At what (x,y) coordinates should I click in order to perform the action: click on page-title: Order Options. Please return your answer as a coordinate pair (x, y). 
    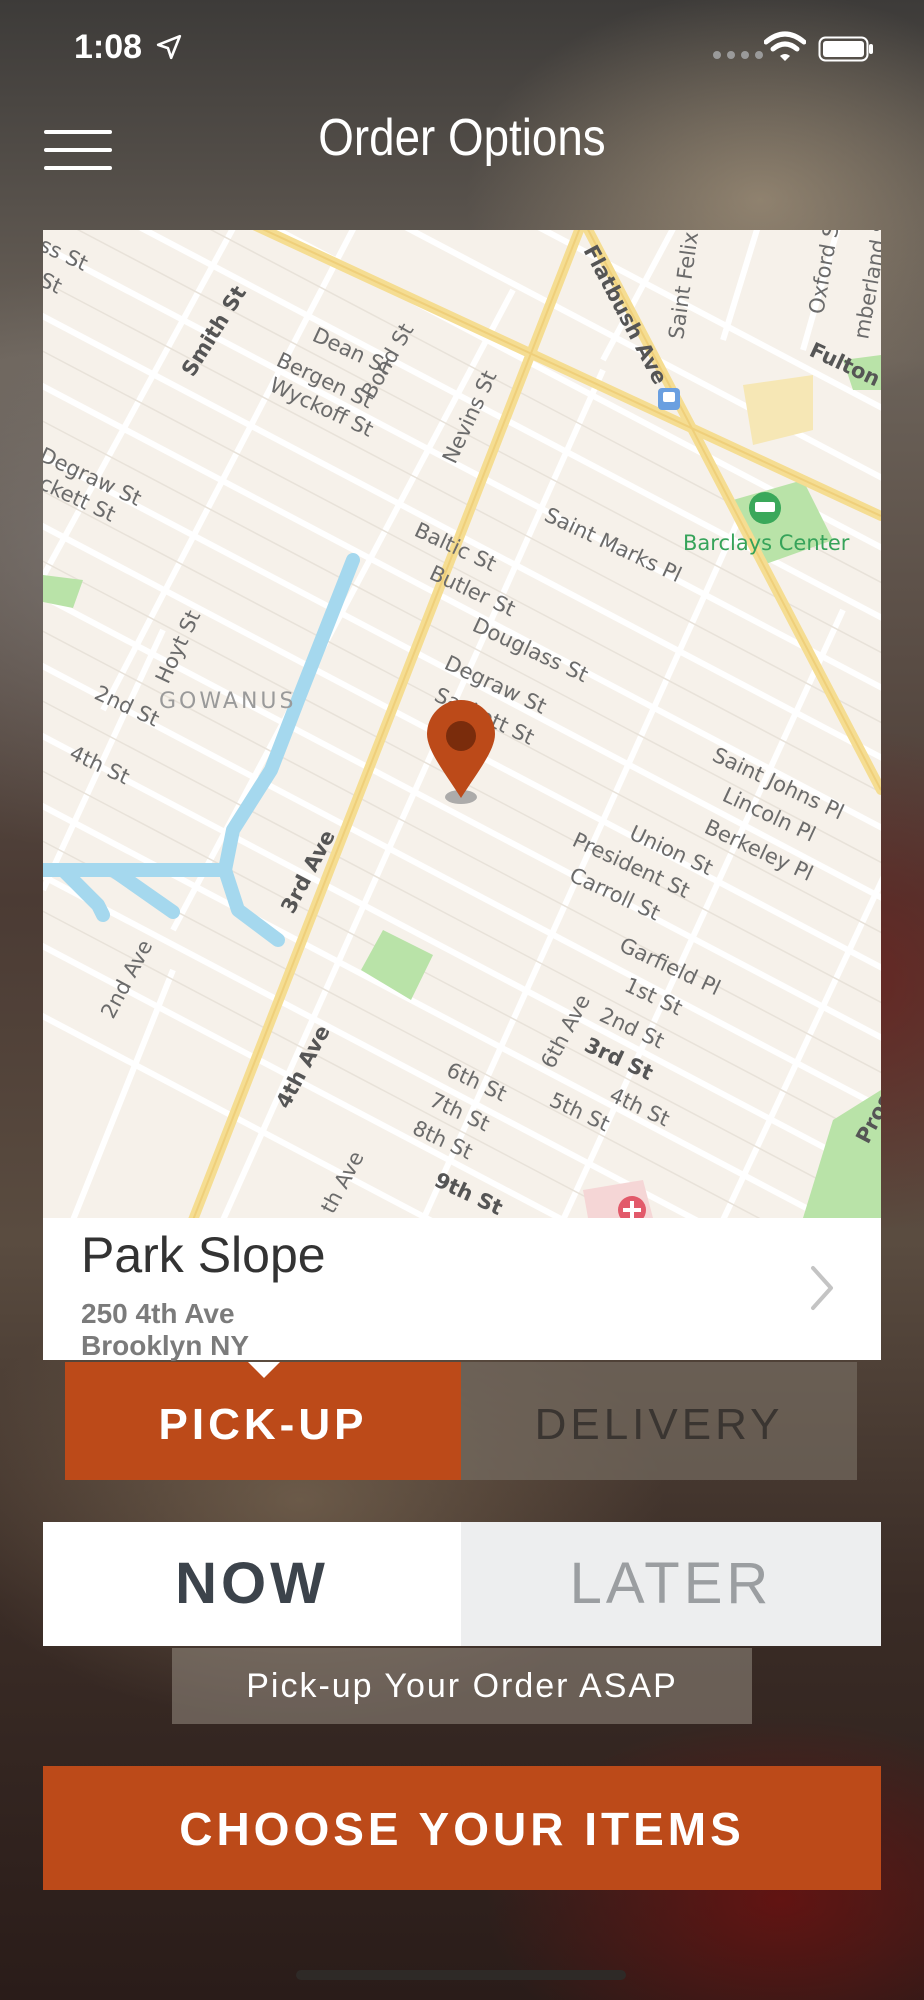
    Looking at the image, I should click on (462, 138).